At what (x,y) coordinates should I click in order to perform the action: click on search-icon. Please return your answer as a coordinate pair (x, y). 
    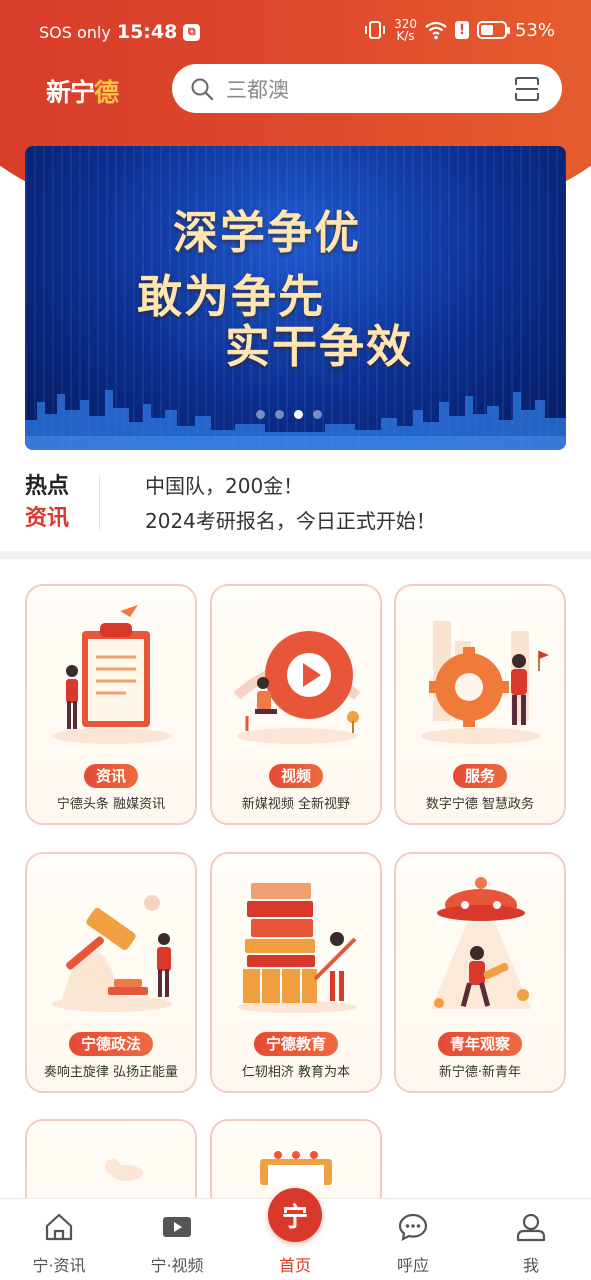
    Looking at the image, I should click on (202, 89).